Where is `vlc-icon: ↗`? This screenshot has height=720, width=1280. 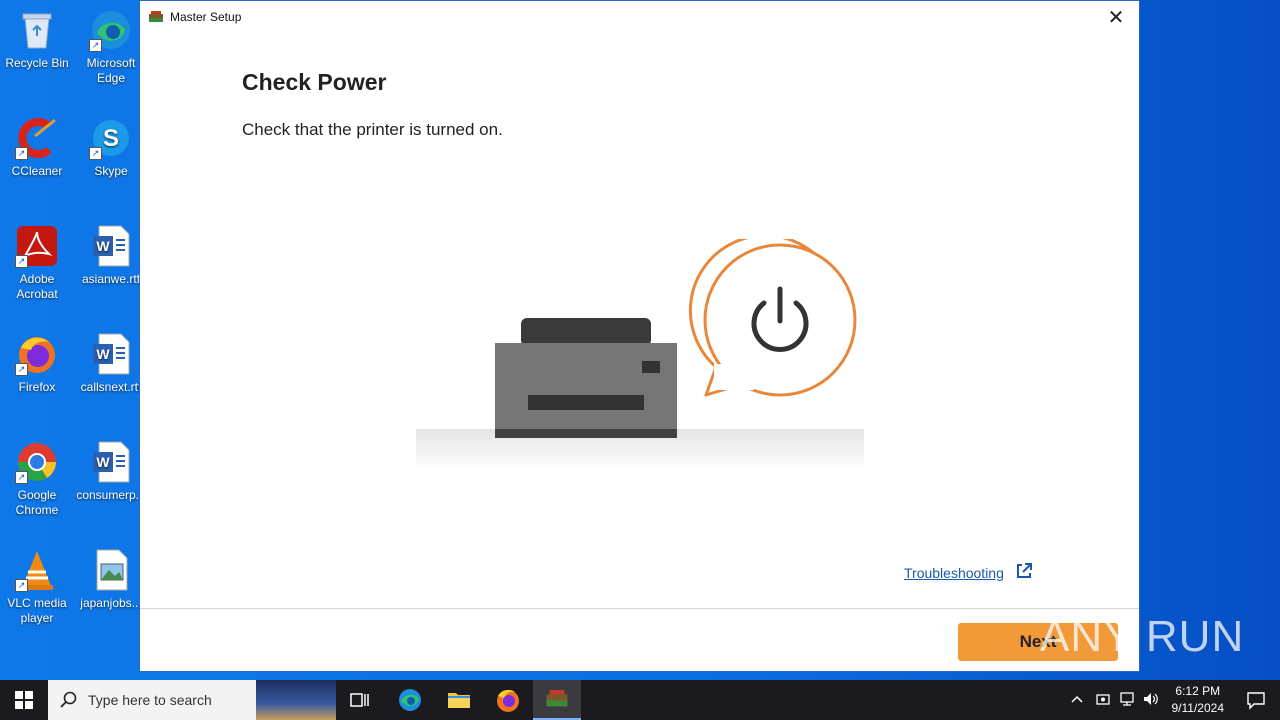
vlc-icon: ↗ is located at coordinates (37, 570).